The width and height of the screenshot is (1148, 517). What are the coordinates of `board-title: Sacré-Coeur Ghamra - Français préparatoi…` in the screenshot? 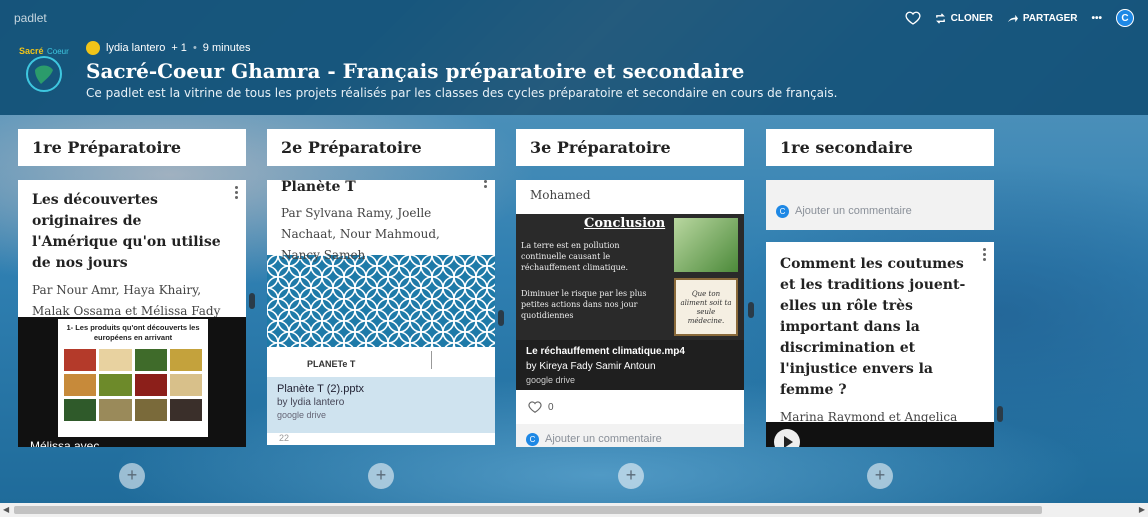 It's located at (415, 71).